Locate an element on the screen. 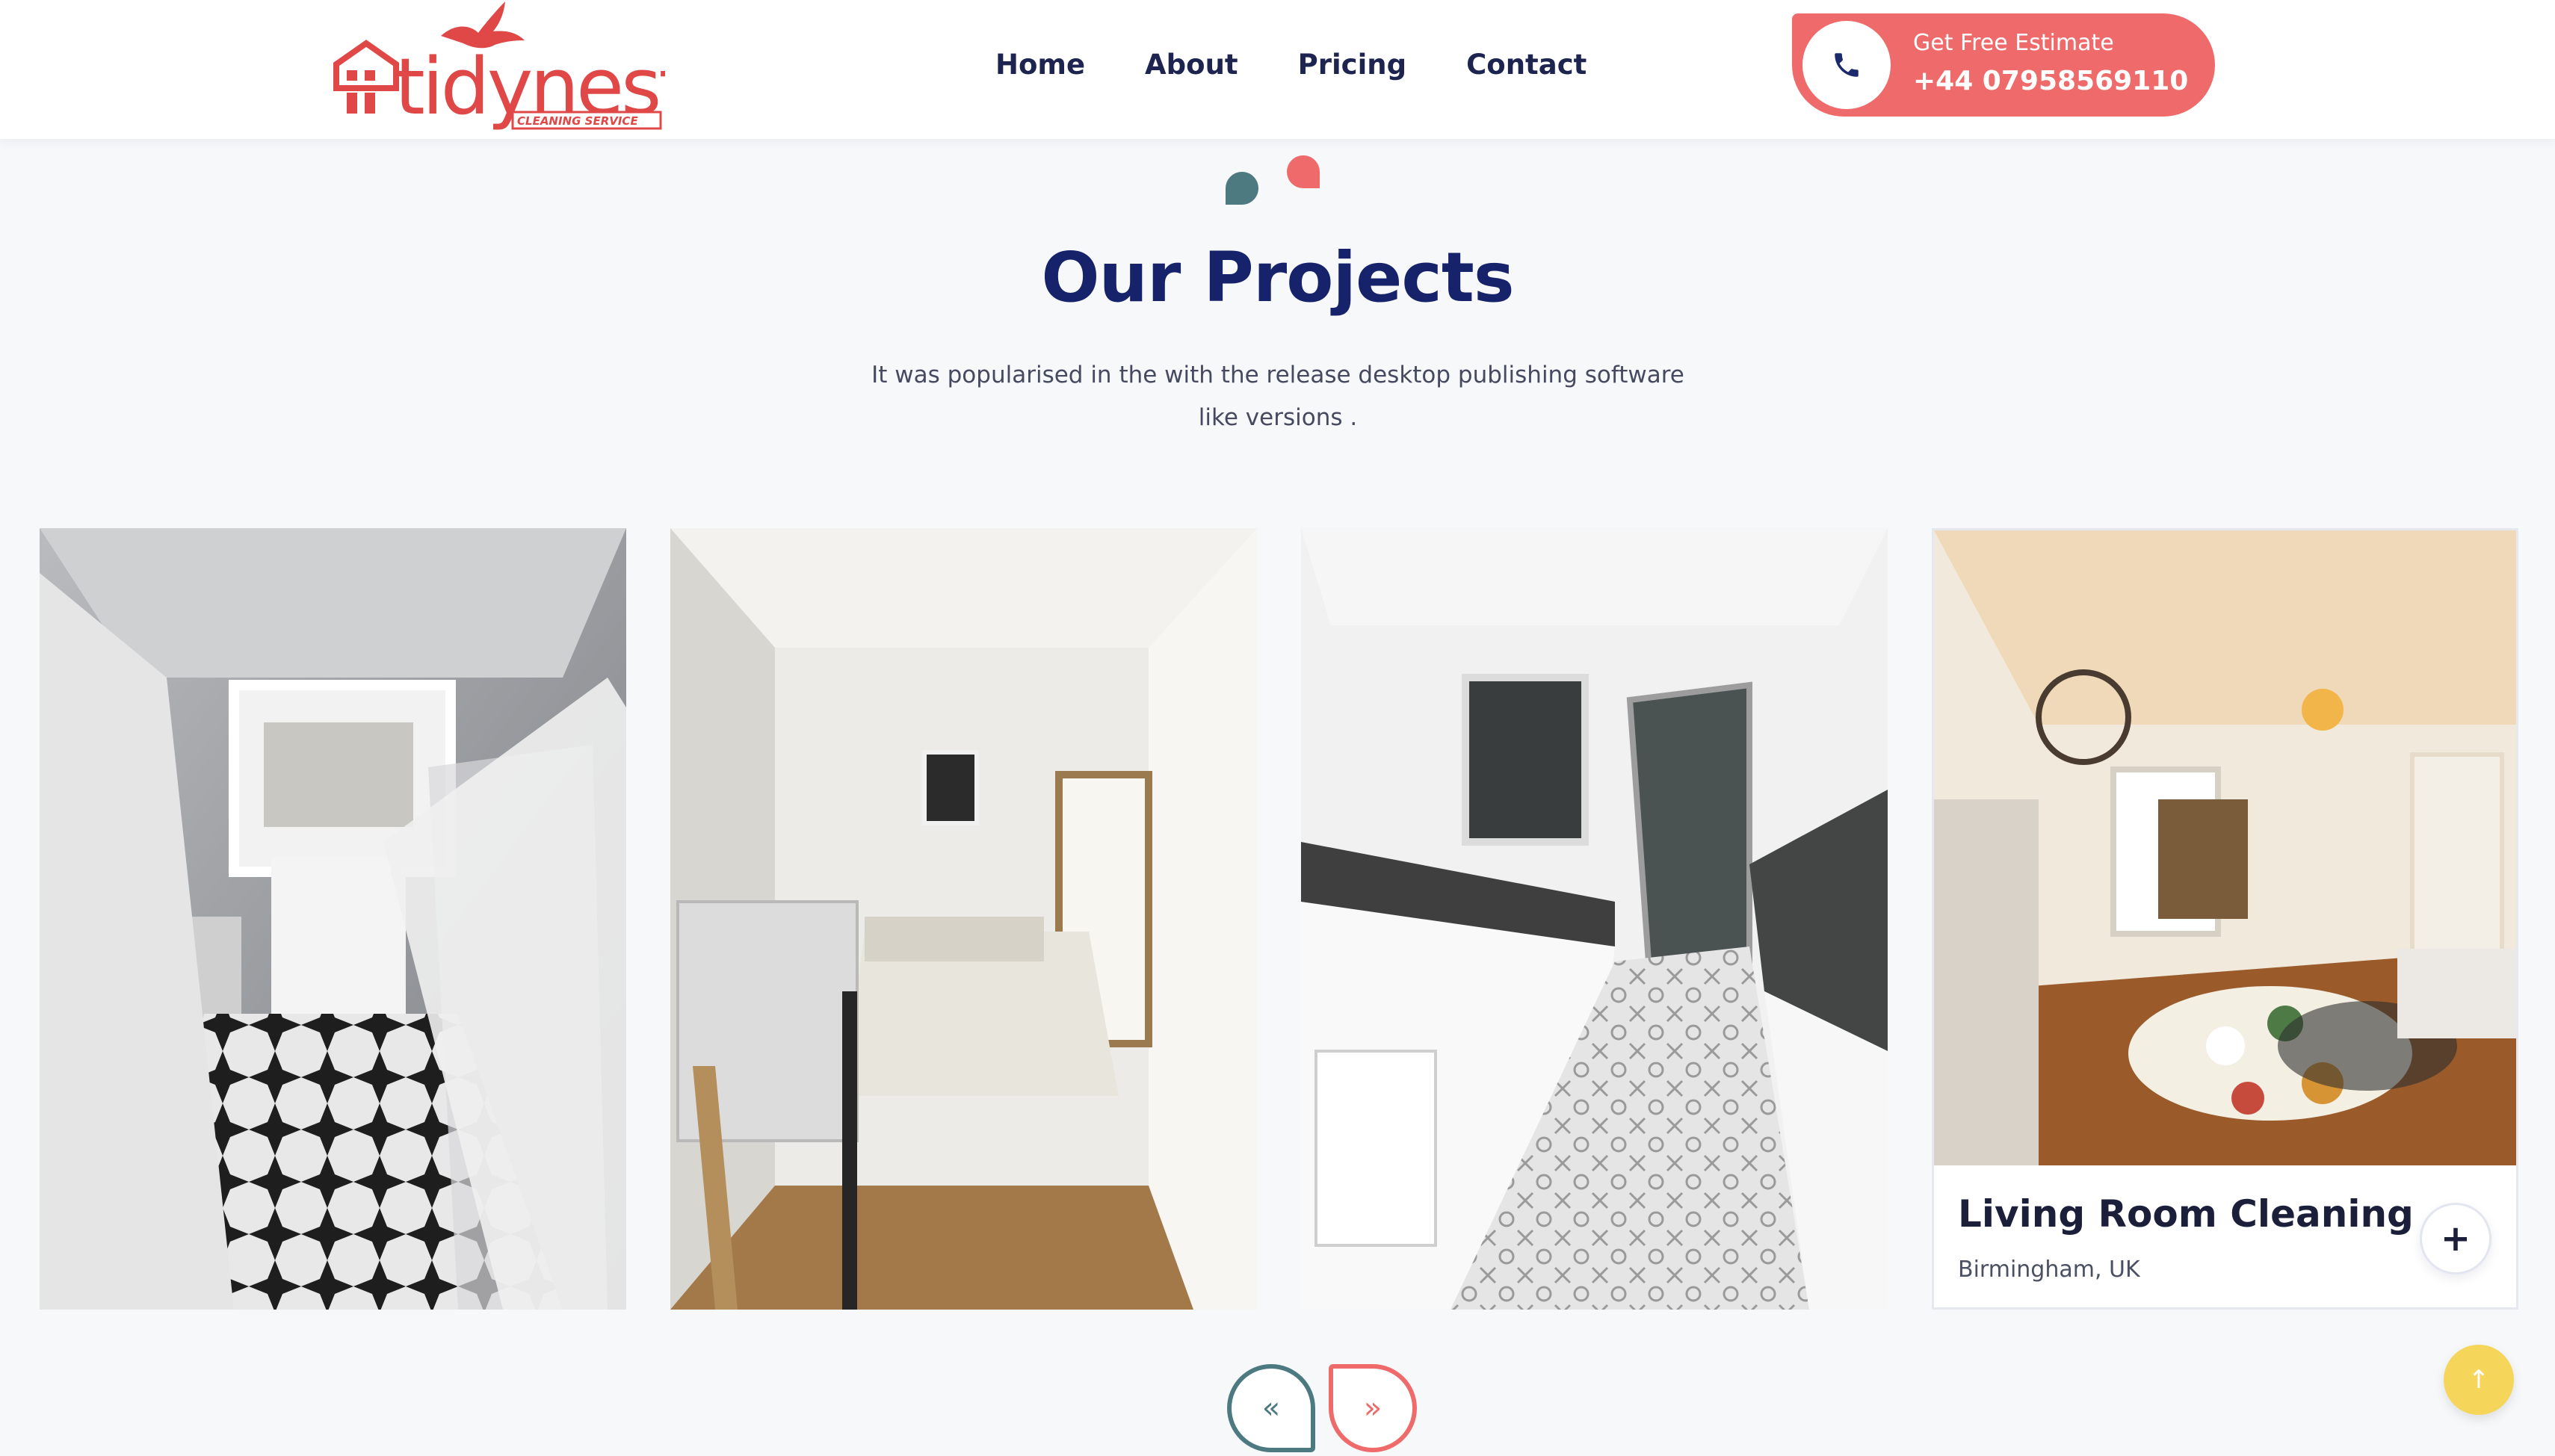 This screenshot has height=1456, width=2555. site-logo: tidynest CLEANING SERVICE is located at coordinates (506, 67).